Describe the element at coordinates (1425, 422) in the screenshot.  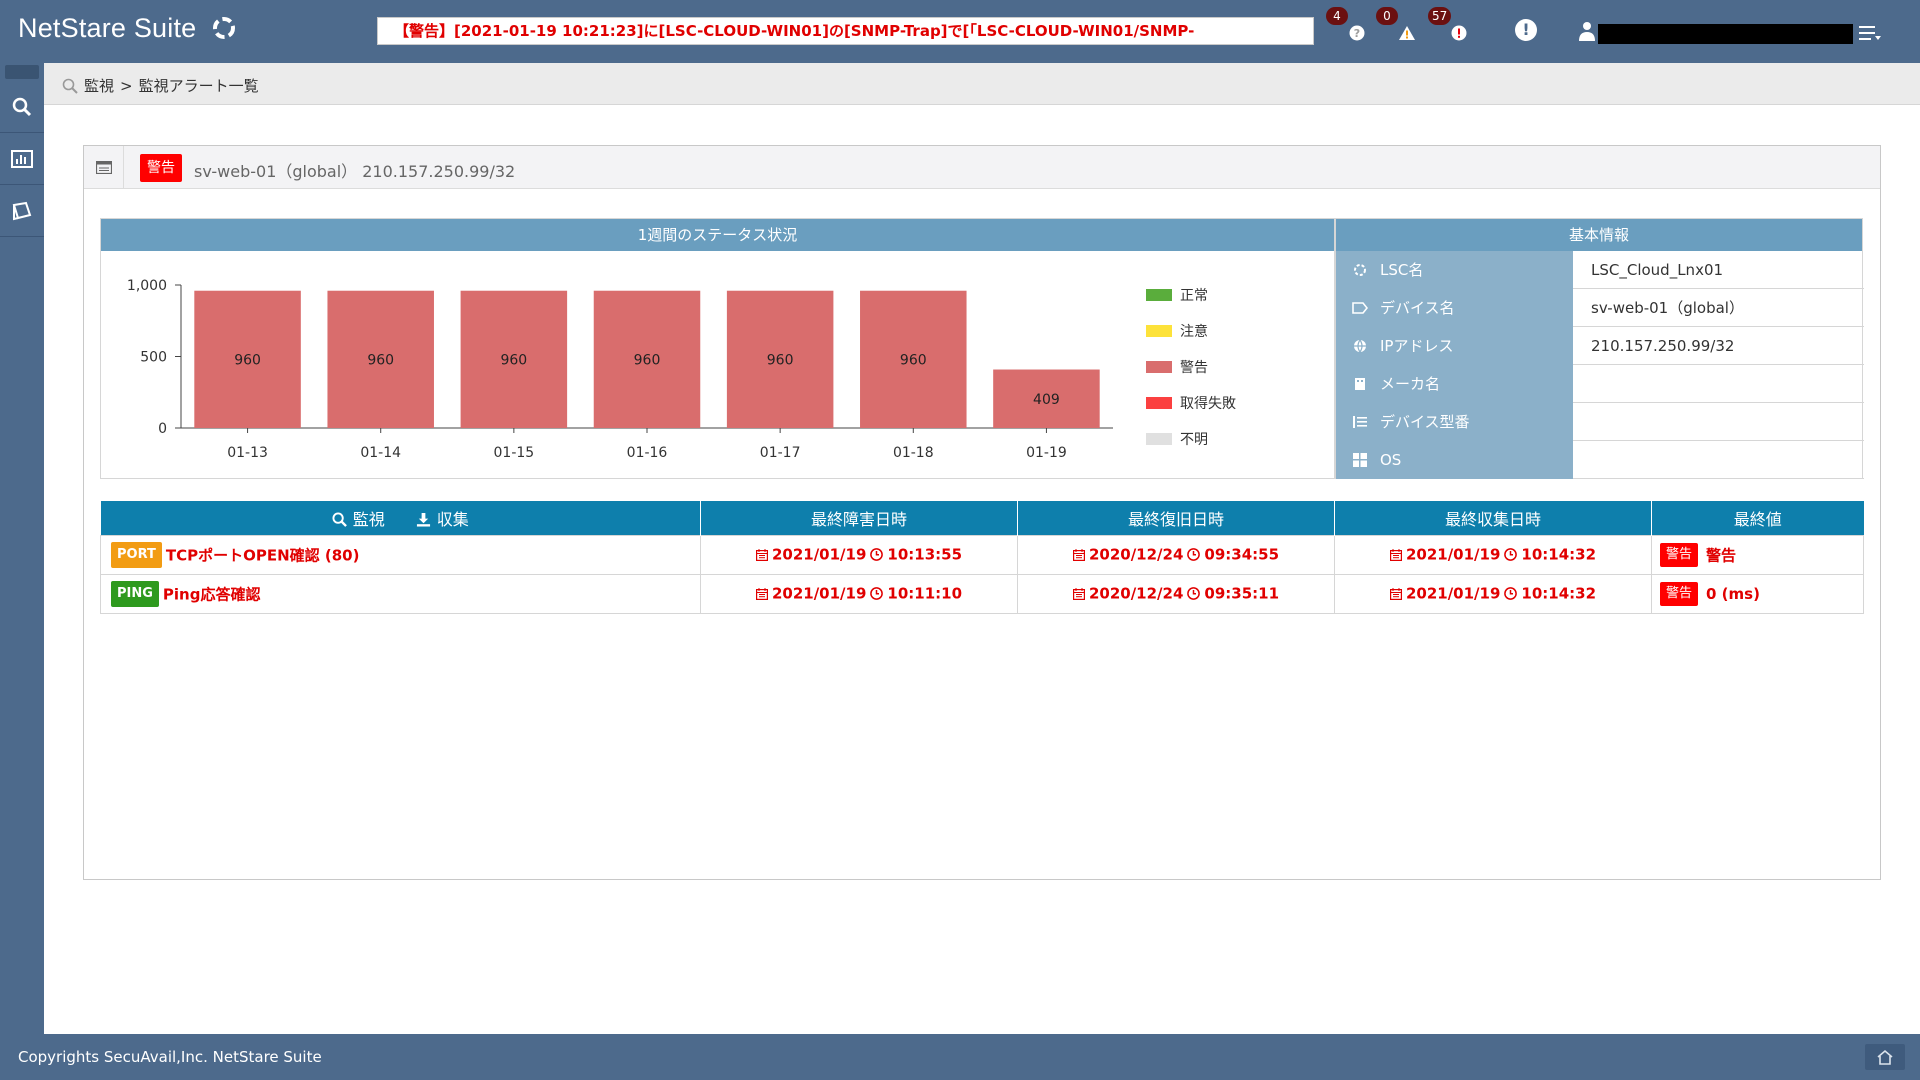
I see `info-key-label: デバイス型番` at that location.